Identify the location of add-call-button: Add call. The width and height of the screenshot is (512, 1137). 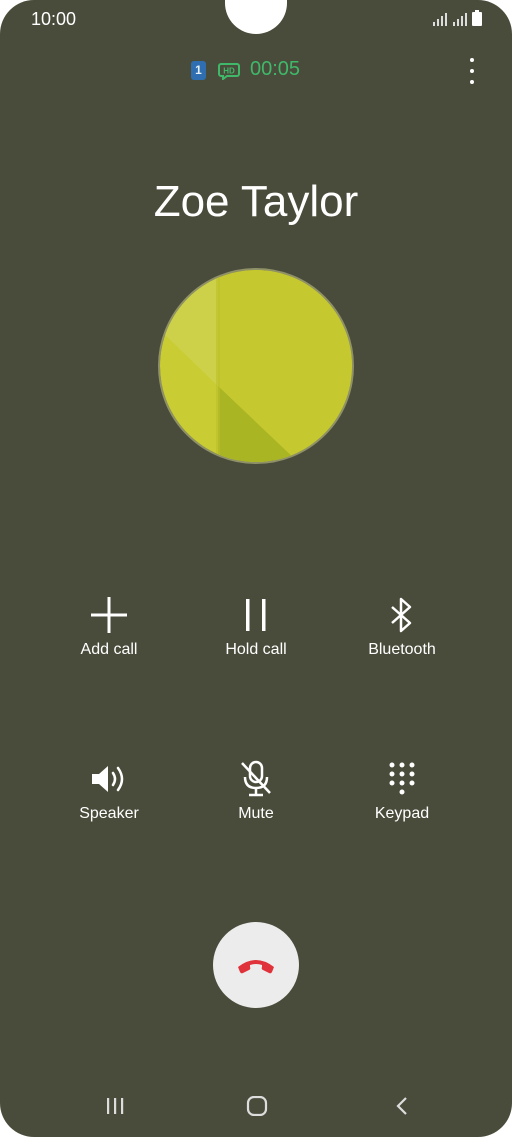
(109, 627).